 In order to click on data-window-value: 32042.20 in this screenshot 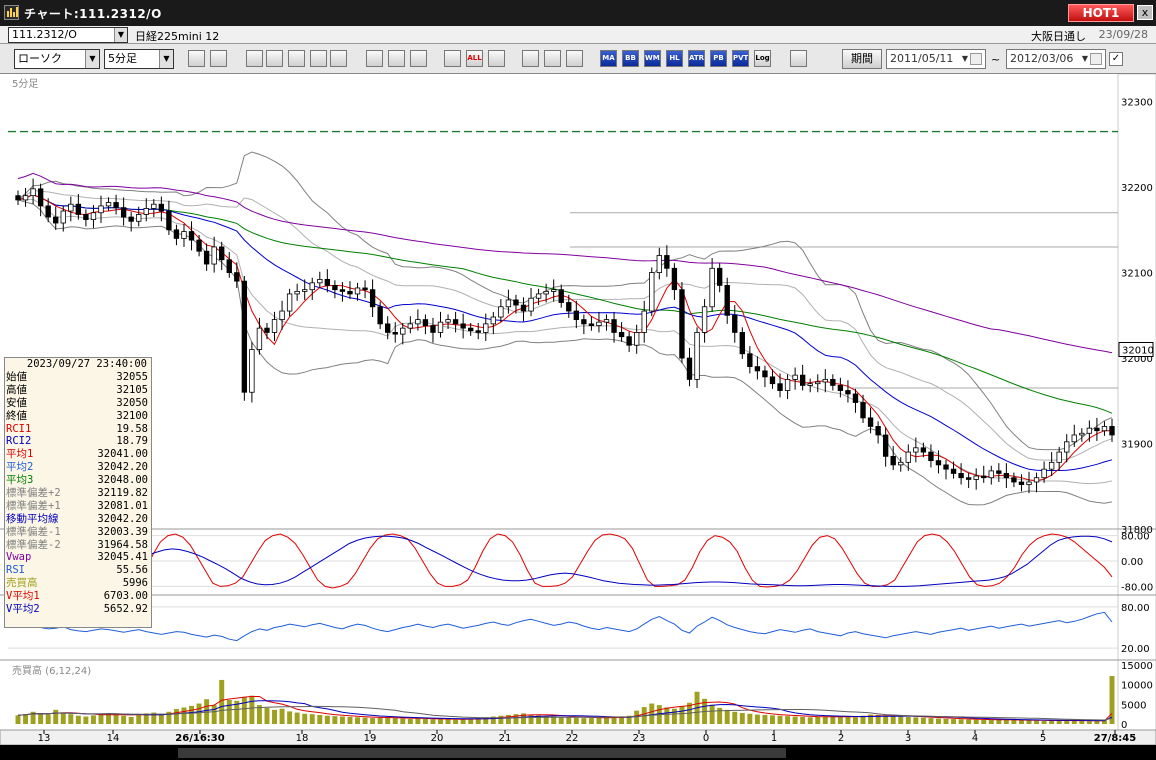, I will do `click(122, 467)`.